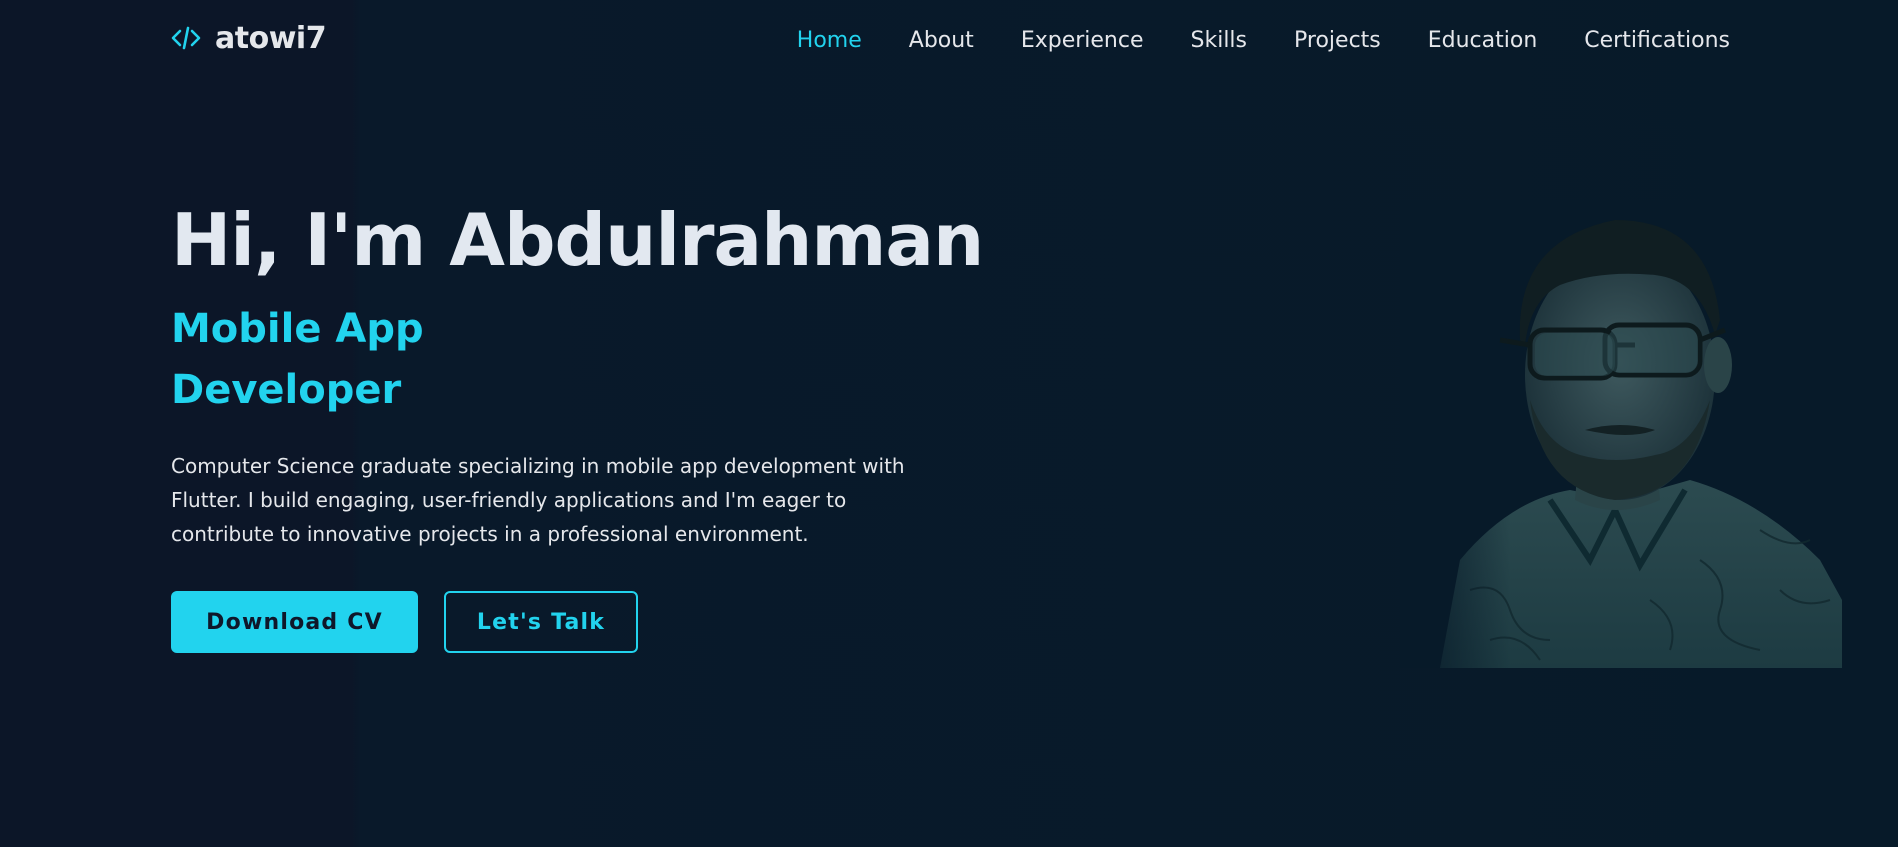  What do you see at coordinates (1483, 40) in the screenshot?
I see `nav-link-education: Education` at bounding box center [1483, 40].